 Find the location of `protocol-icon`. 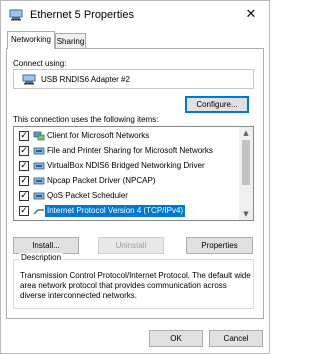

protocol-icon is located at coordinates (38, 212).